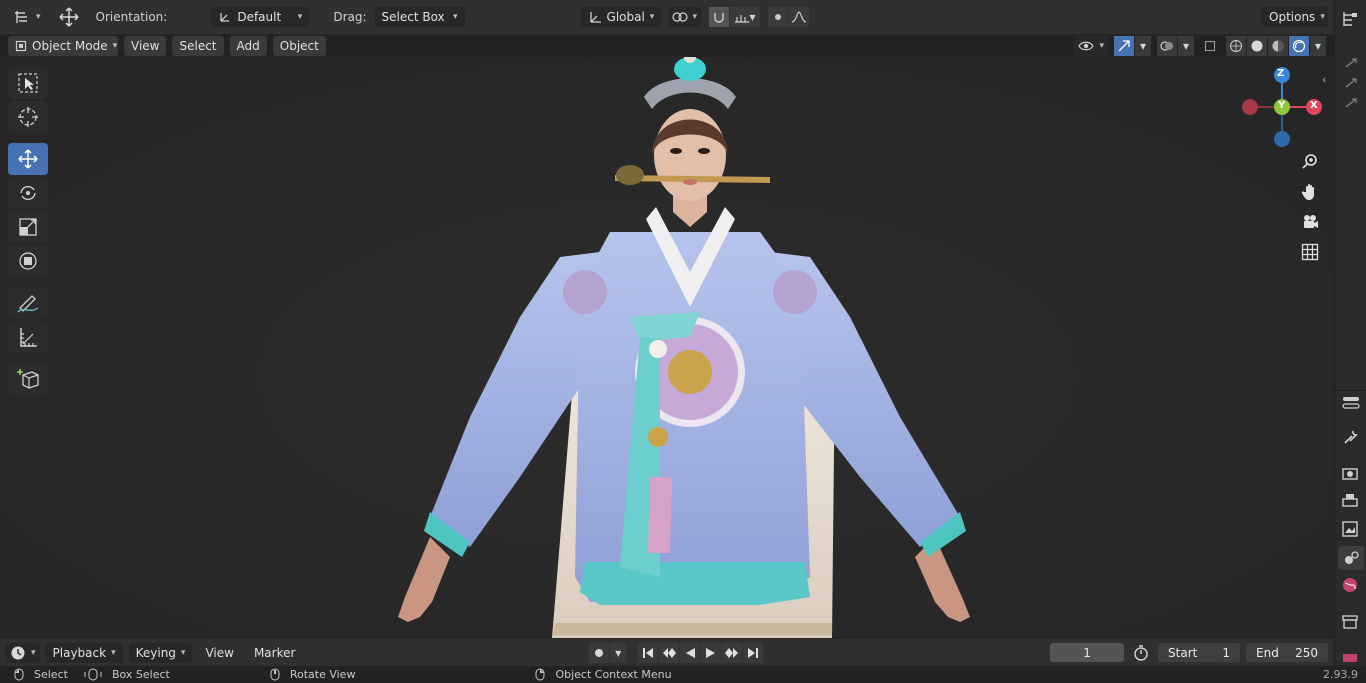  Describe the element at coordinates (28, 227) in the screenshot. I see `scale-tool` at that location.